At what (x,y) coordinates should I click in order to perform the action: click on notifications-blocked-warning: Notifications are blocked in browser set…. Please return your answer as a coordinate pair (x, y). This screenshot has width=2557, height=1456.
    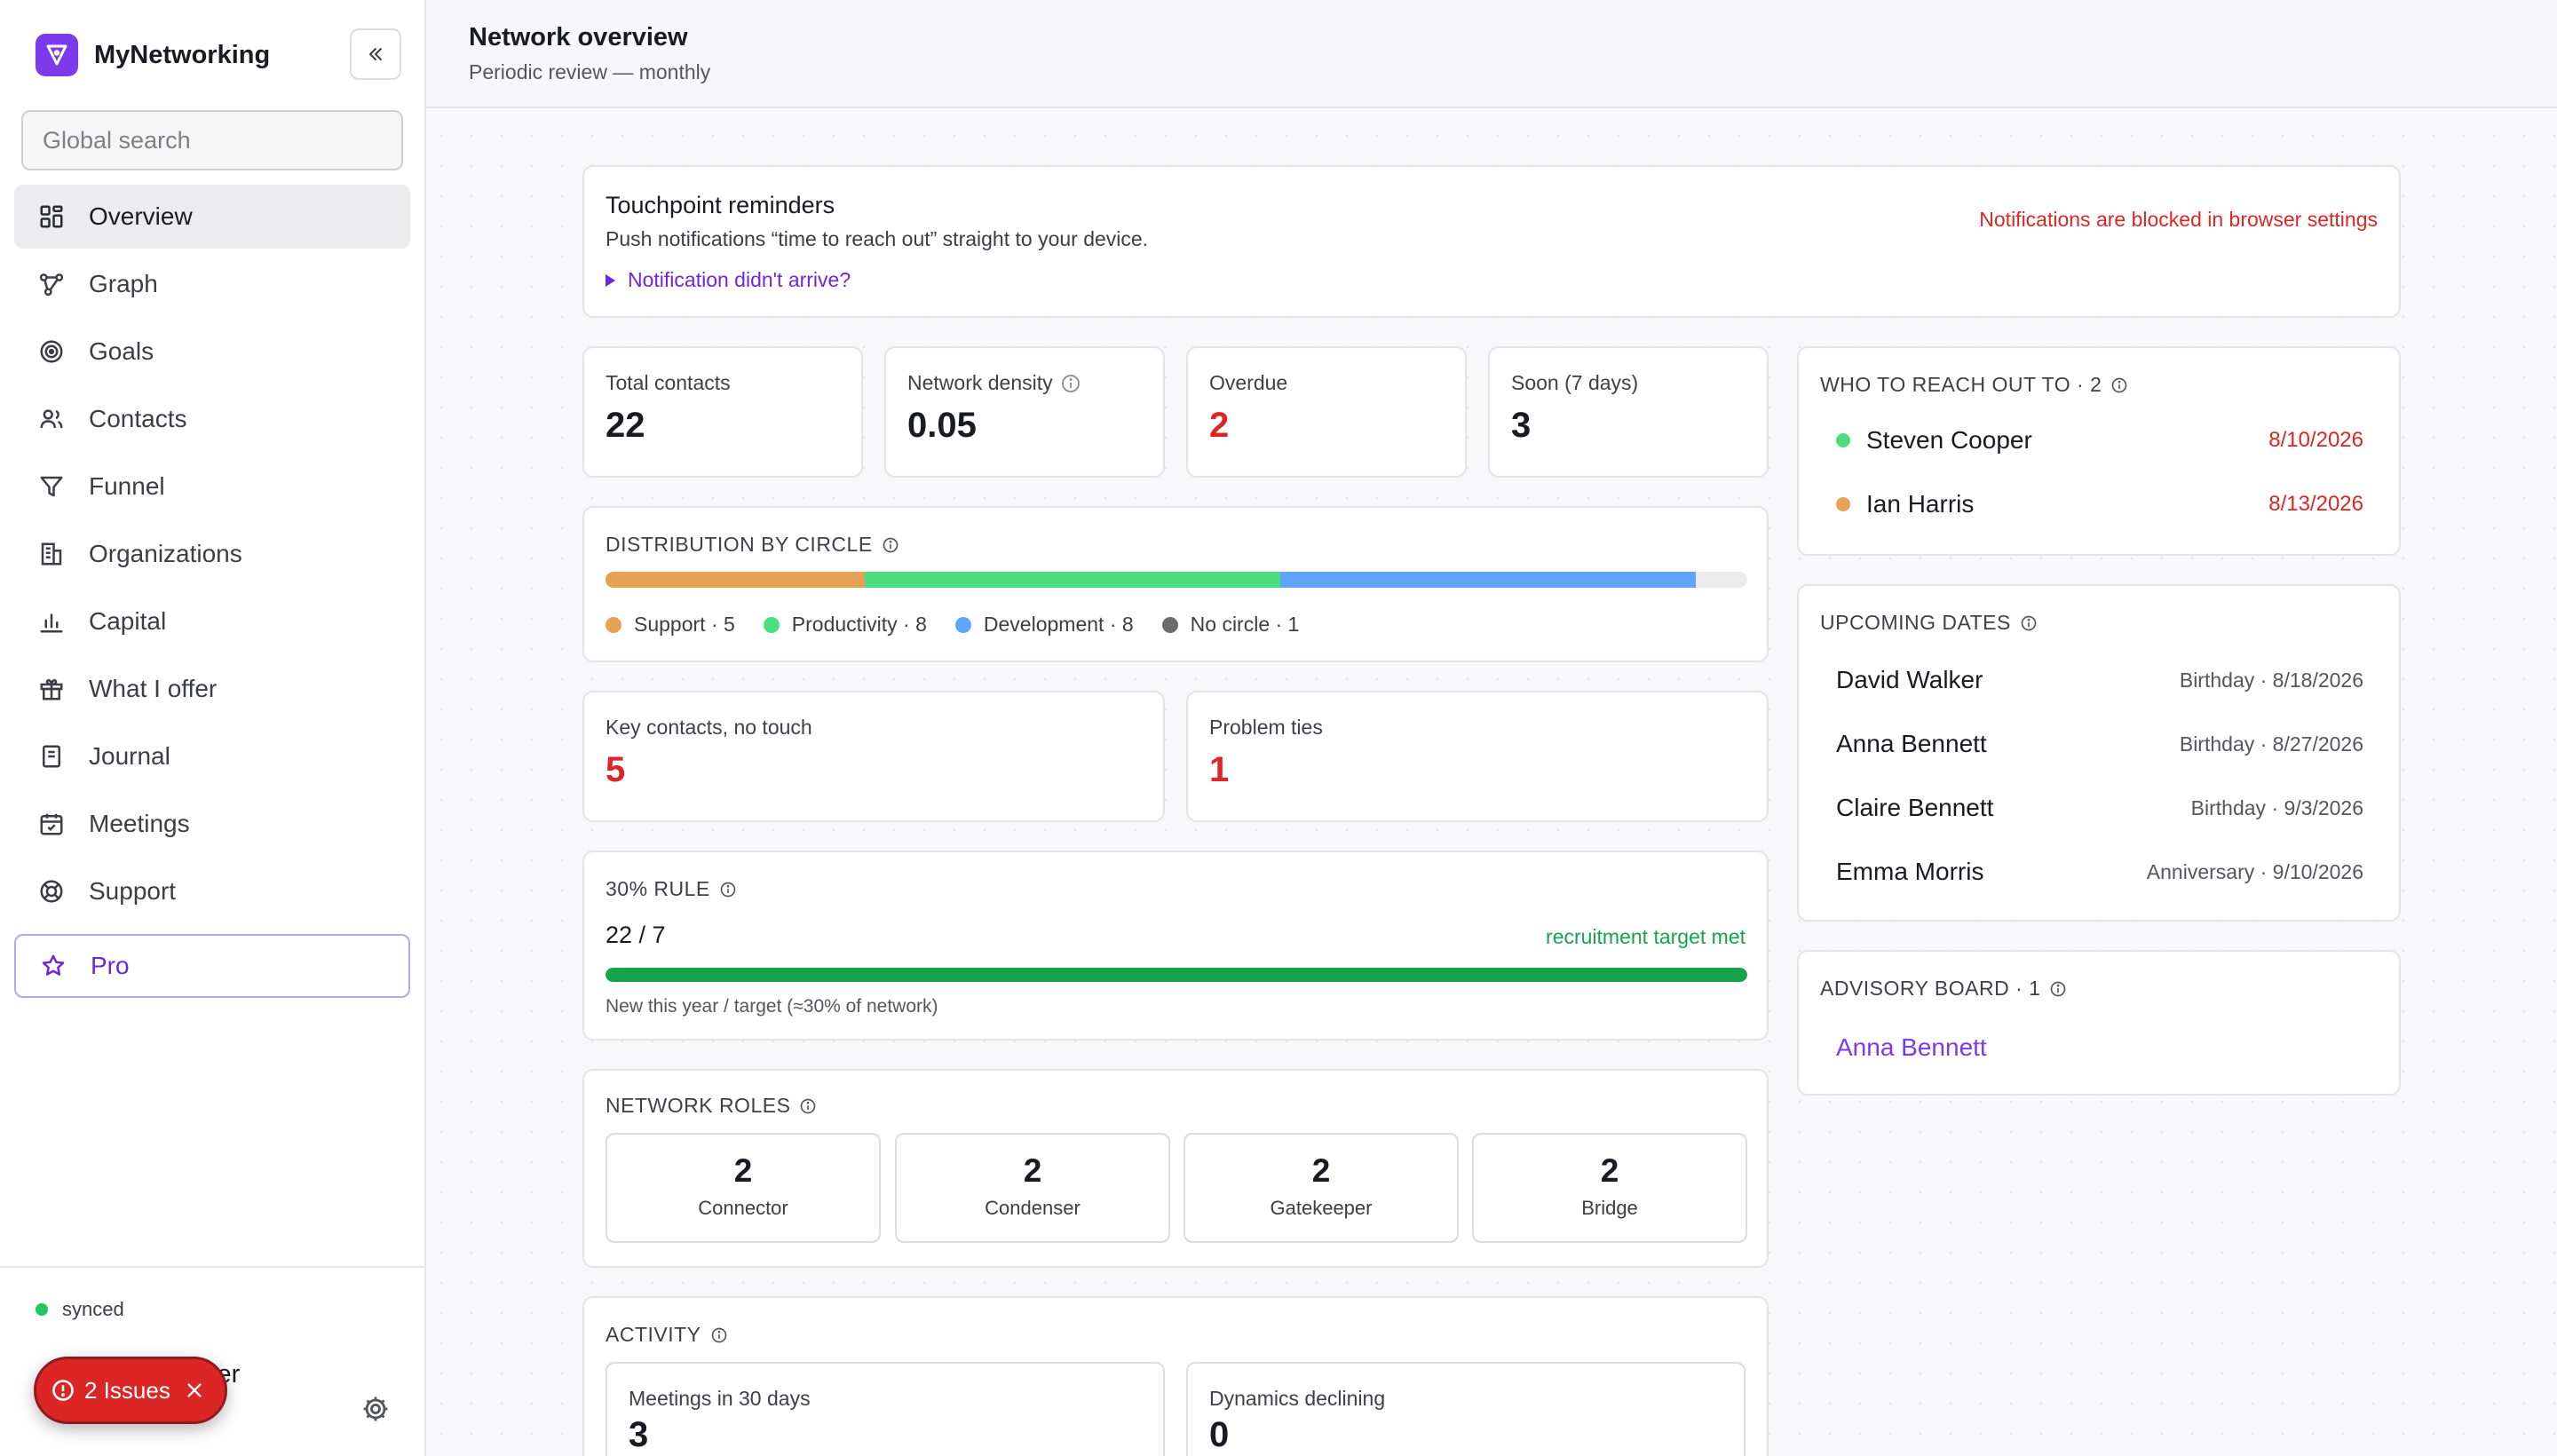
    Looking at the image, I should click on (2178, 219).